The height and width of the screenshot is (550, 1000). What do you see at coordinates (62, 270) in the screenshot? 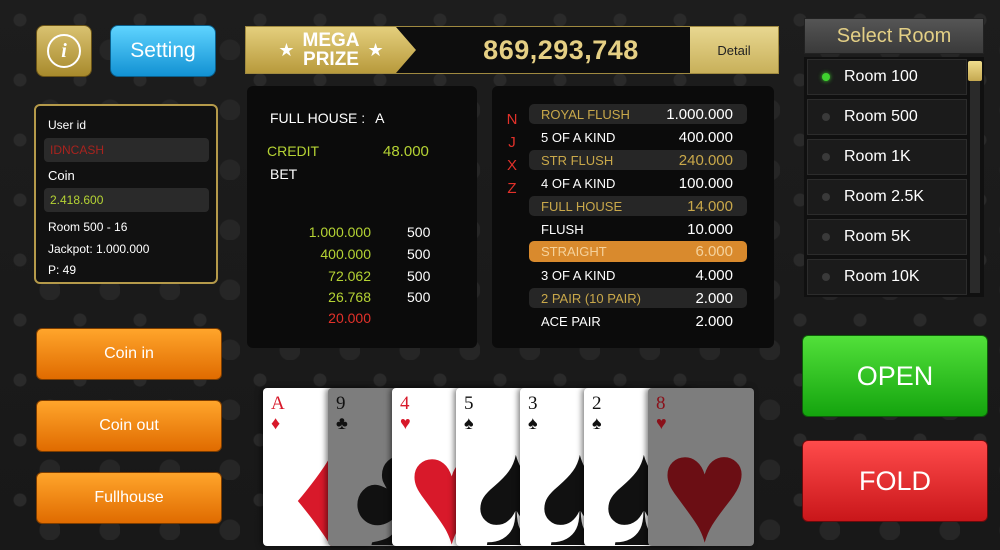
I see `p-info: P: 49` at bounding box center [62, 270].